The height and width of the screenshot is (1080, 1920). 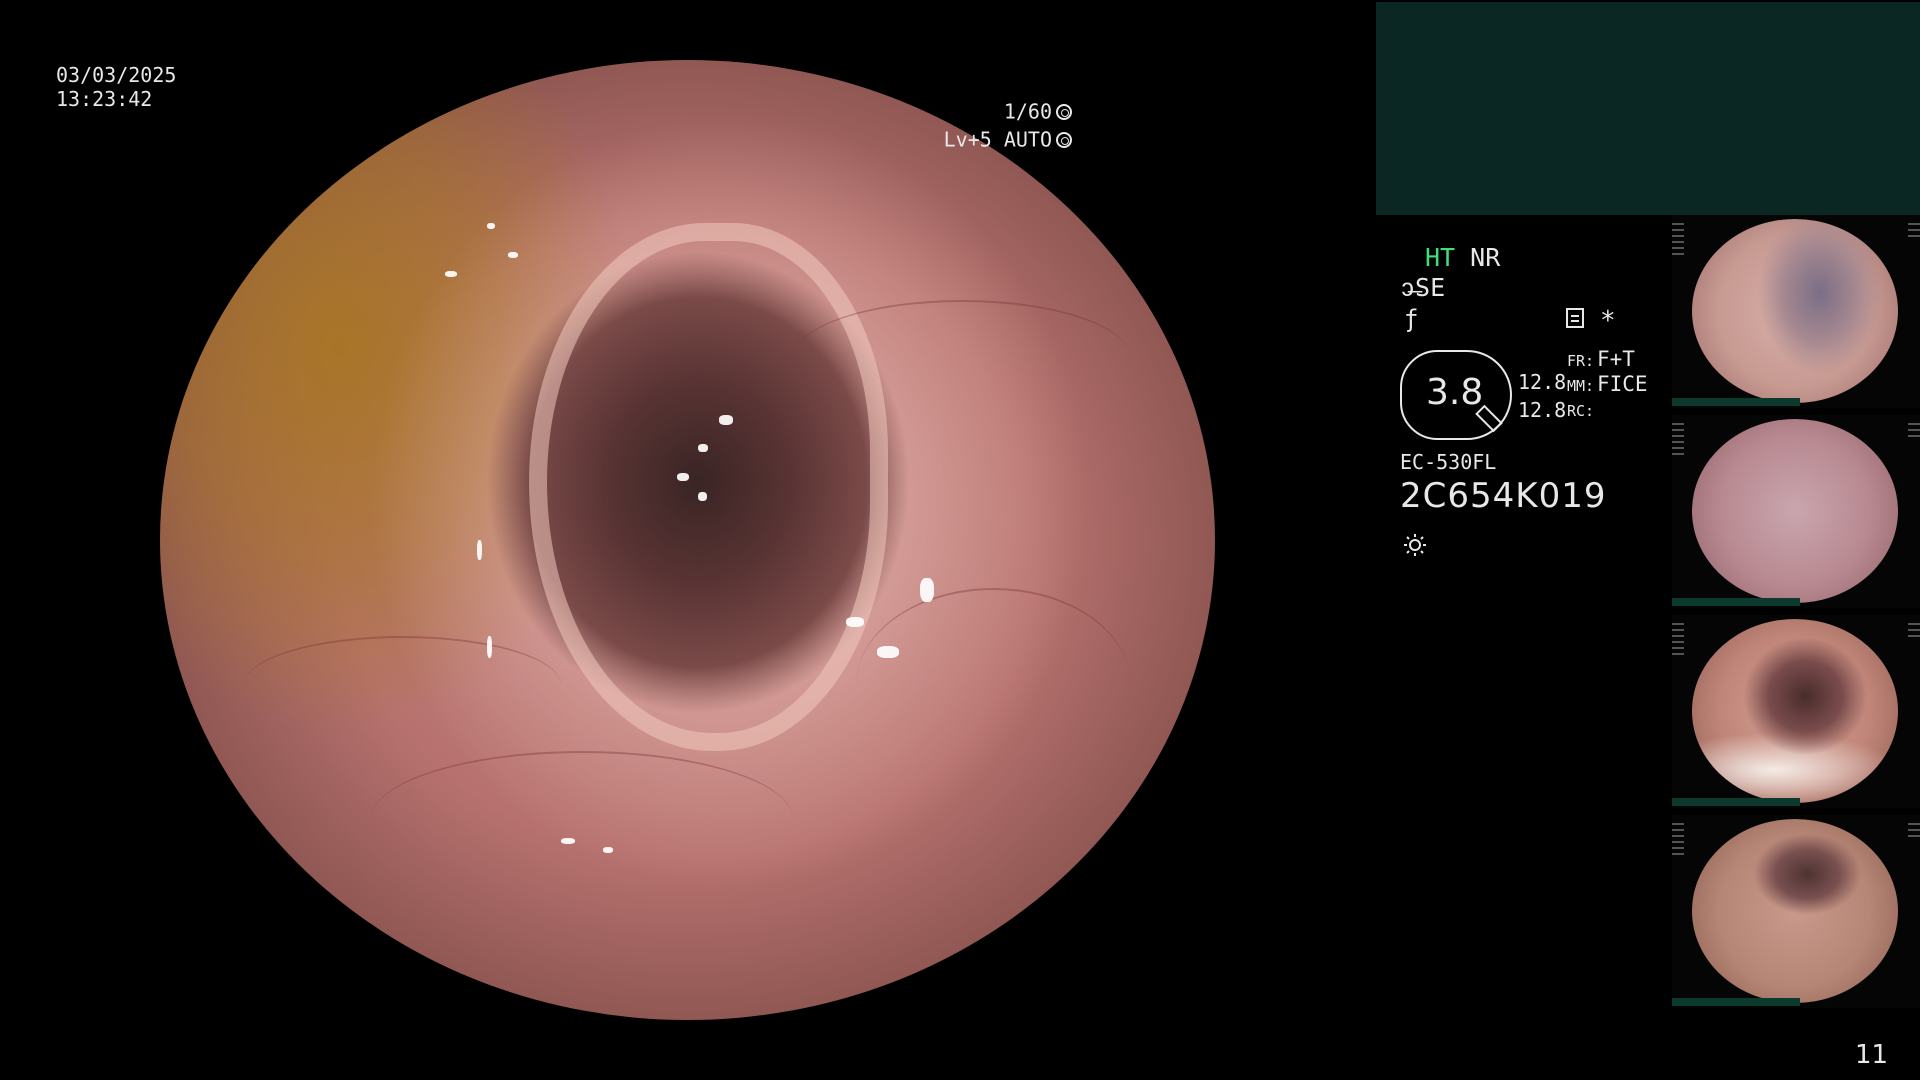 What do you see at coordinates (1415, 545) in the screenshot?
I see `sun-icon` at bounding box center [1415, 545].